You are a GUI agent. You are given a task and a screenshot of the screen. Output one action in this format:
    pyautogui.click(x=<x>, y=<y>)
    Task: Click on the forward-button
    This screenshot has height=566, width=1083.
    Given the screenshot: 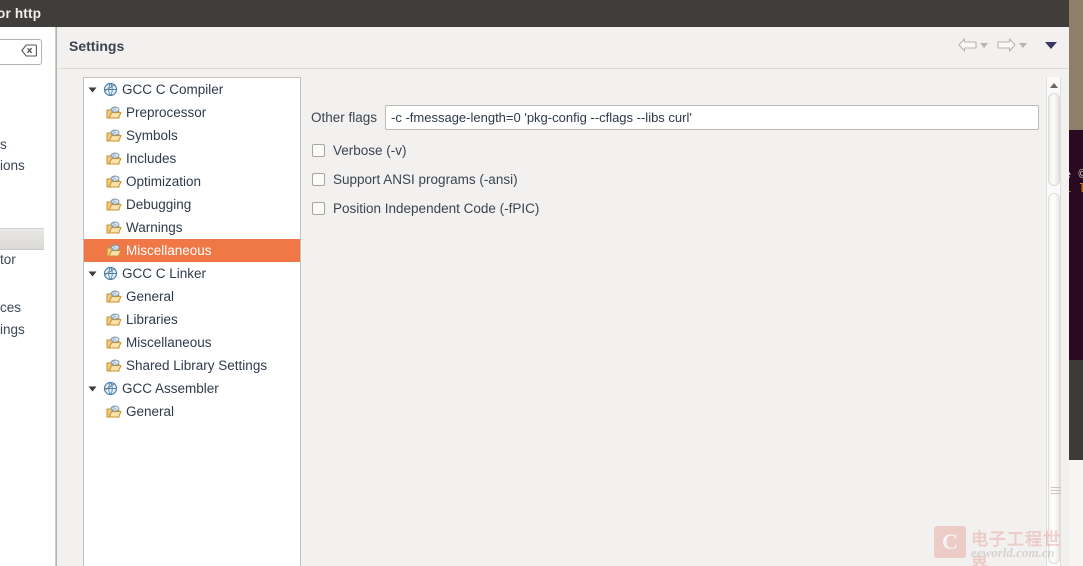 What is the action you would take?
    pyautogui.click(x=1012, y=45)
    